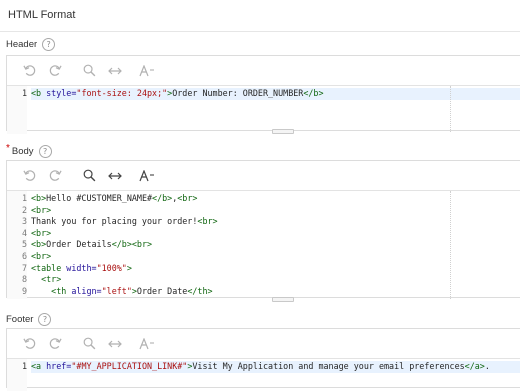  I want to click on code-line: <table width="100%">, so click(275, 269).